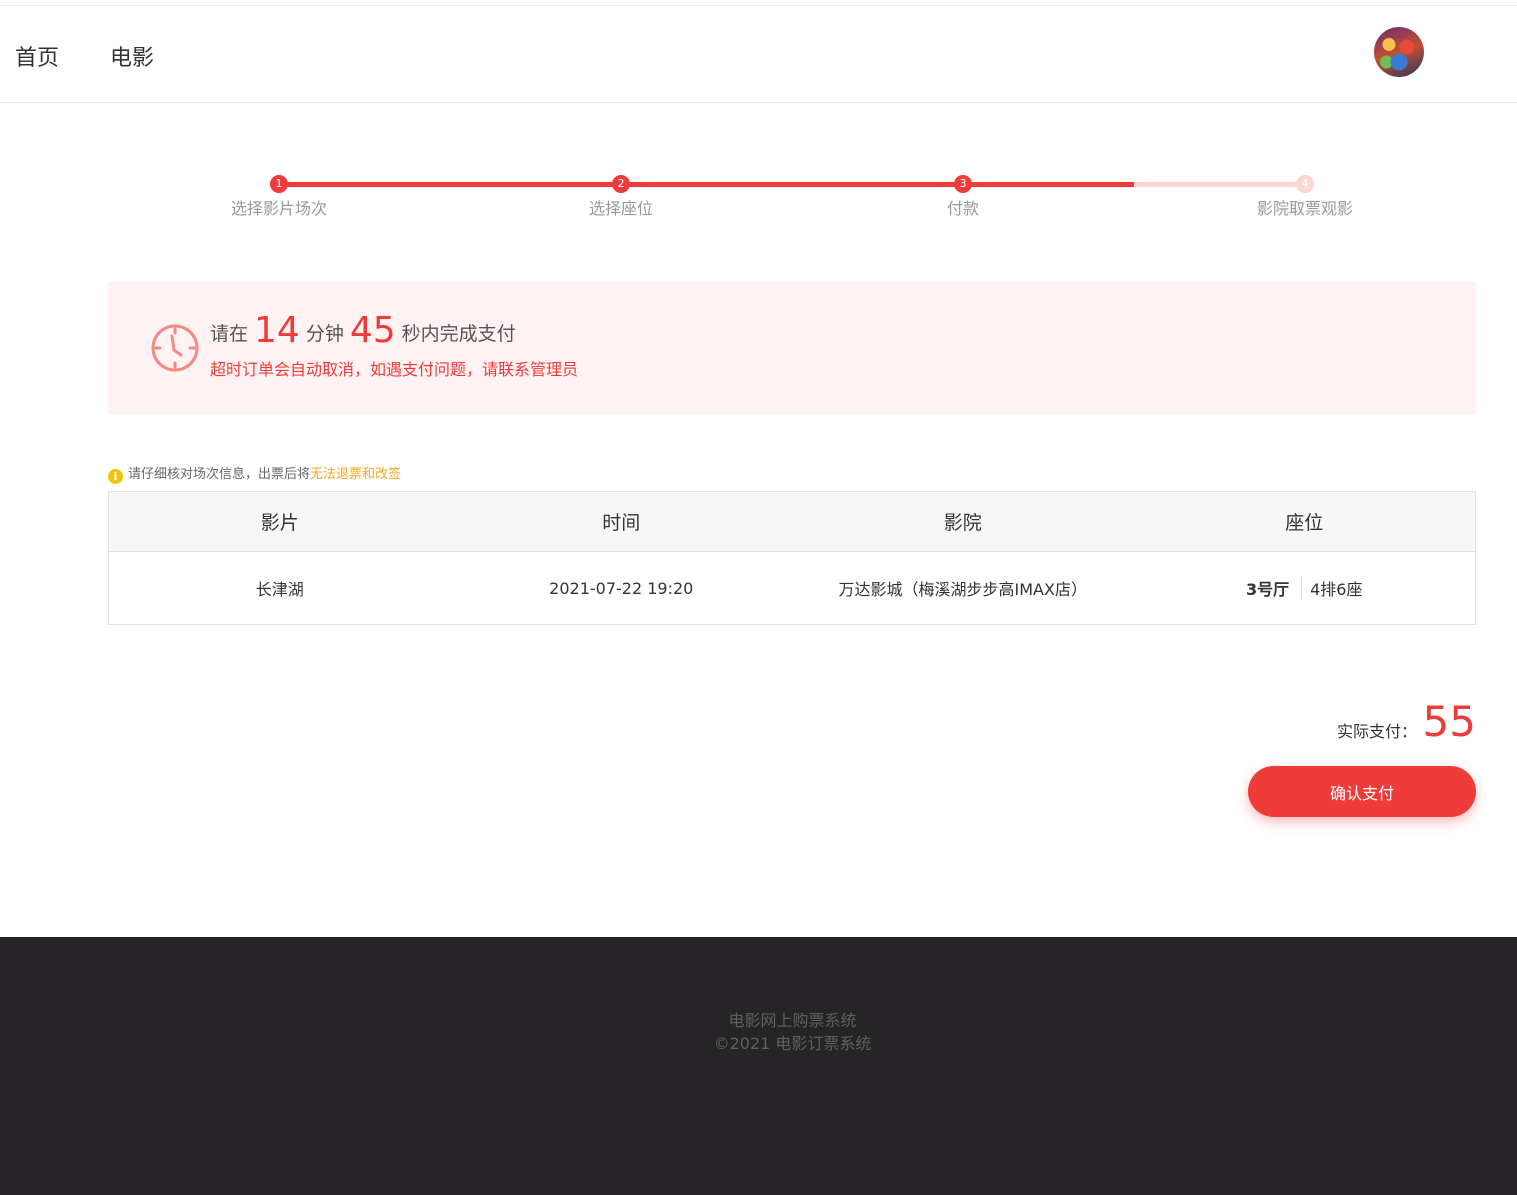 The width and height of the screenshot is (1517, 1195). What do you see at coordinates (962, 589) in the screenshot?
I see `cell-cinema: 万达影城（梅溪湖步步高IMAX店）` at bounding box center [962, 589].